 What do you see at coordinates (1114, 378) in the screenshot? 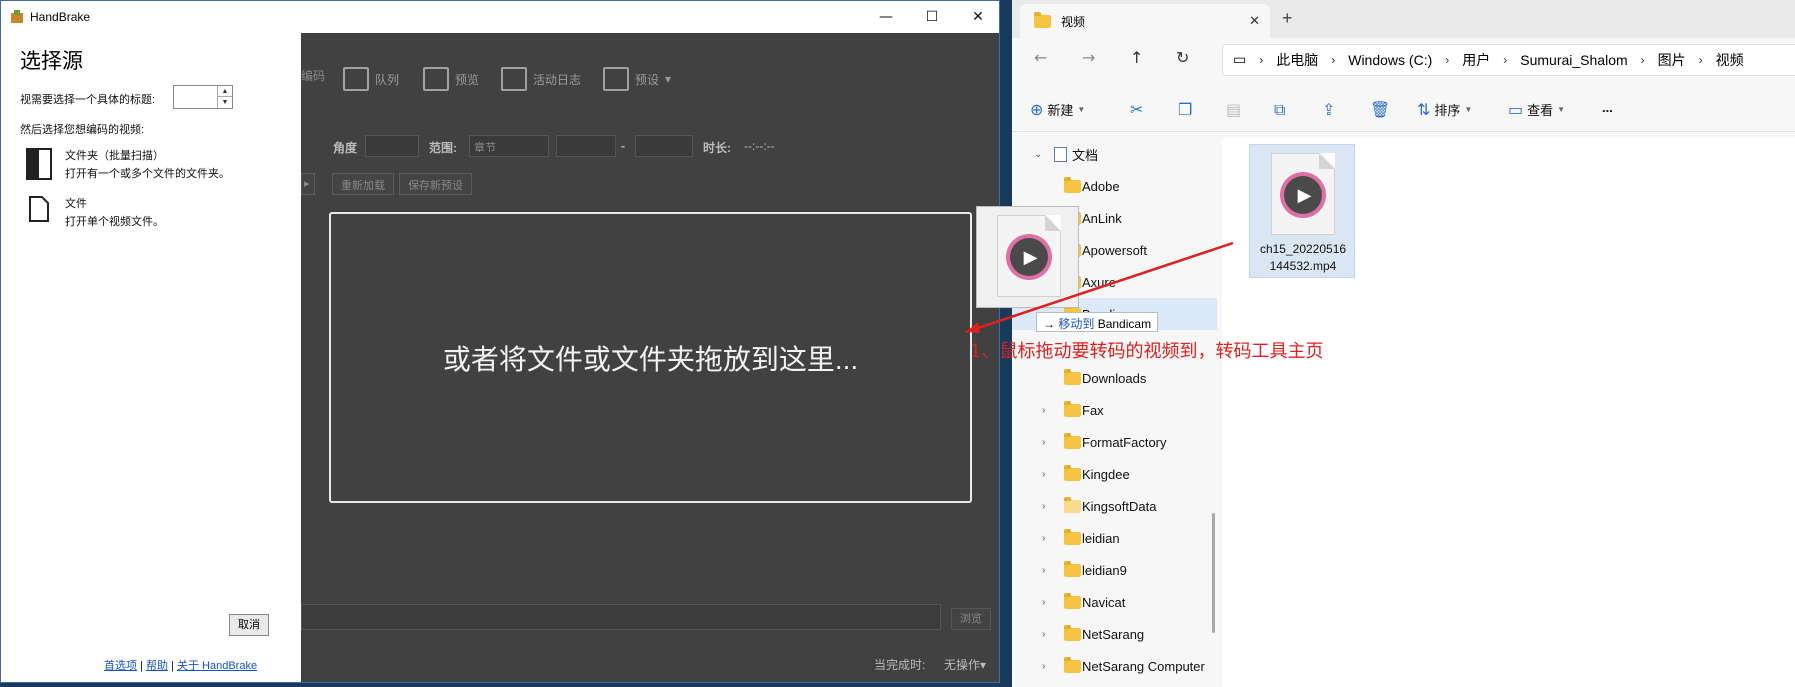
I see `nav-item-downloads: Downloads` at bounding box center [1114, 378].